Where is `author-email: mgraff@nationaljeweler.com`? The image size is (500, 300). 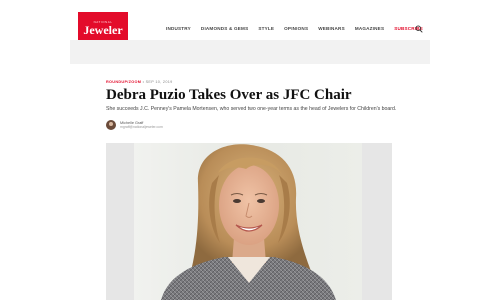
author-email: mgraff@nationaljeweler.com is located at coordinates (141, 127).